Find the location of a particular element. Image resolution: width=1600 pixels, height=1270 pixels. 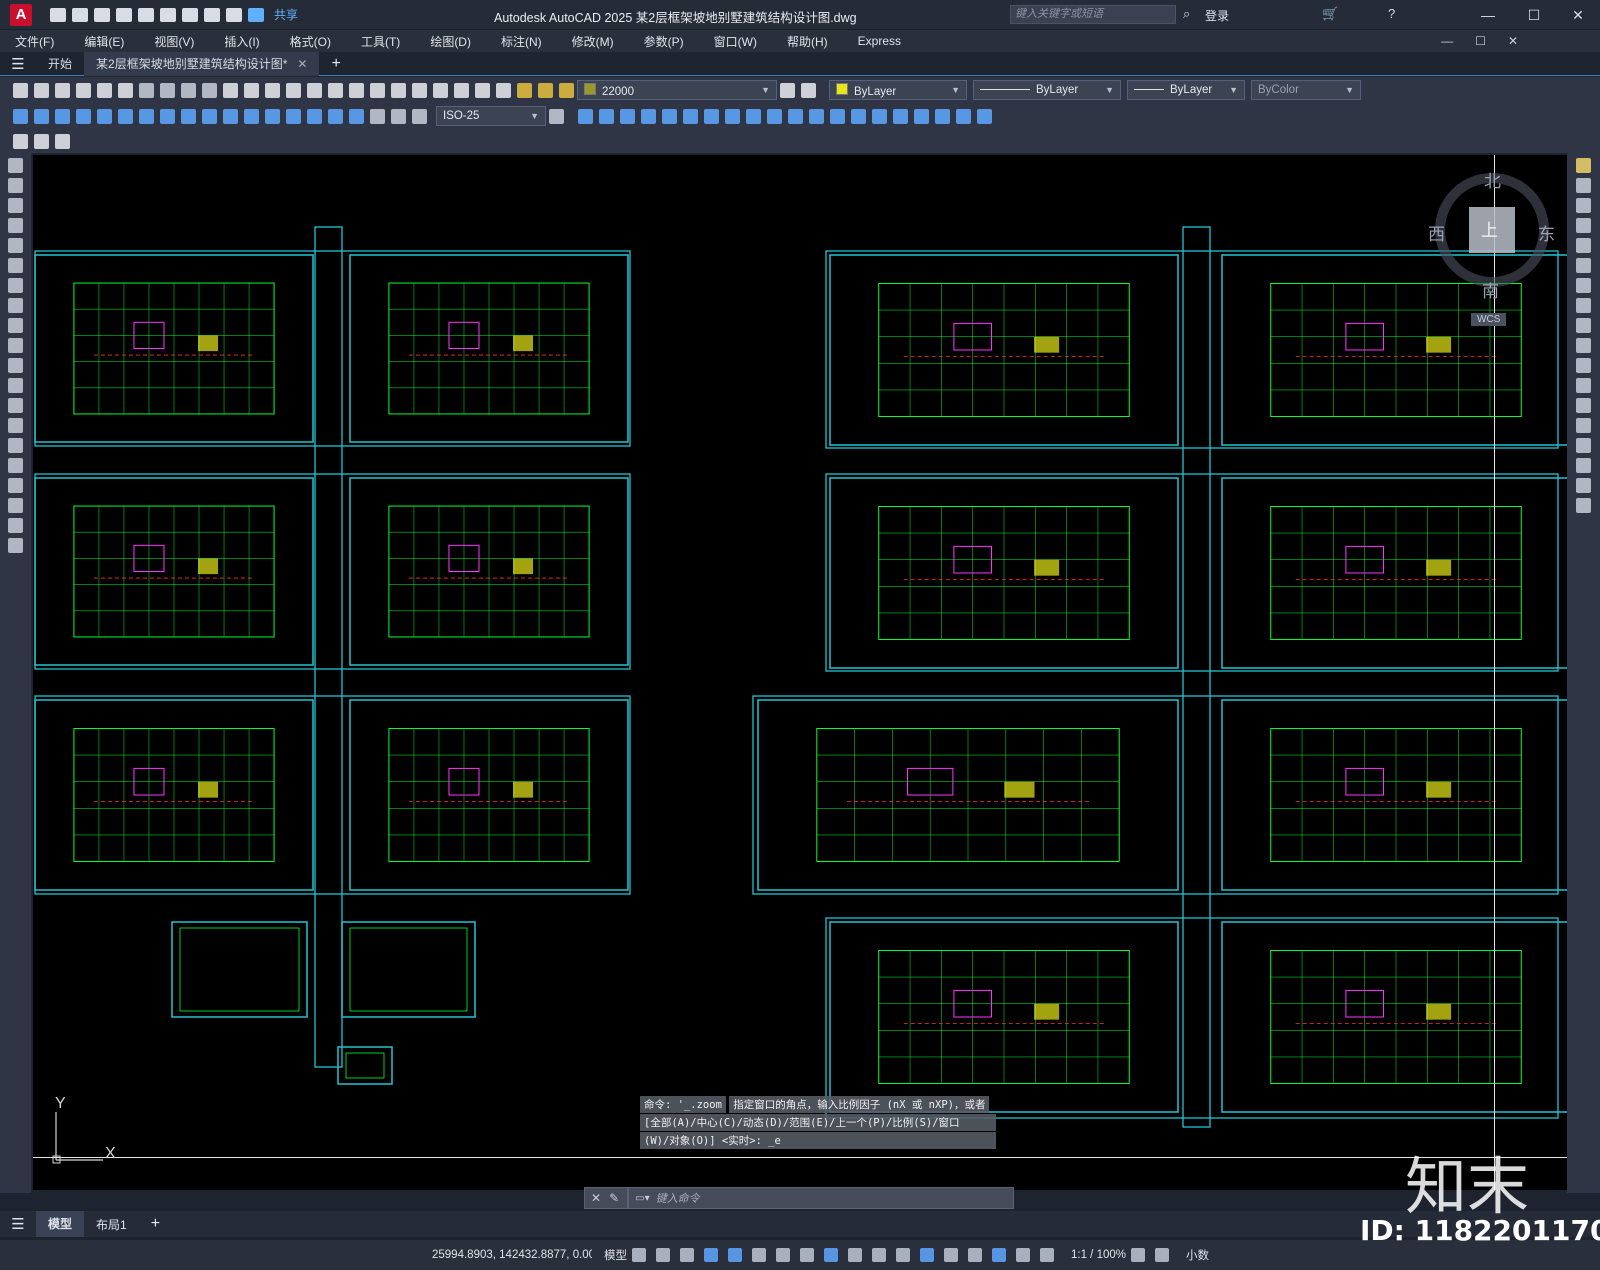

new-tab-button: + is located at coordinates (335, 64).